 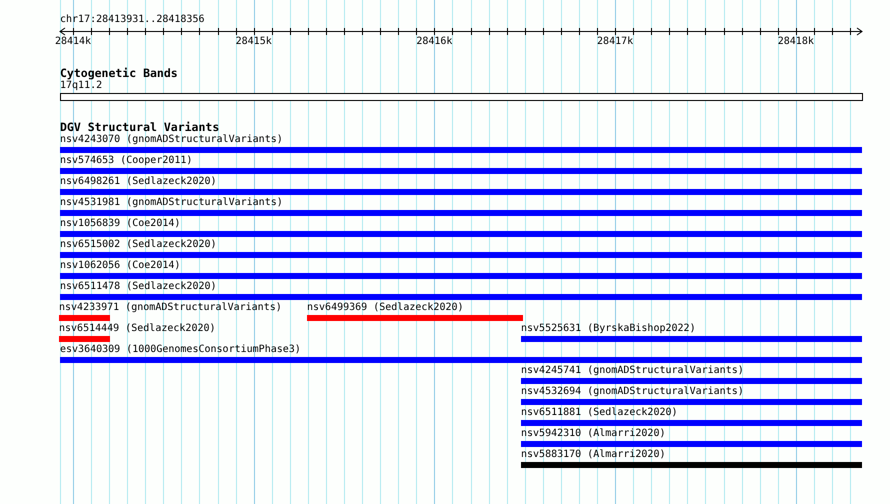 I want to click on variant-label: nsv5525631 (ByrskaBishop2022), so click(x=608, y=328).